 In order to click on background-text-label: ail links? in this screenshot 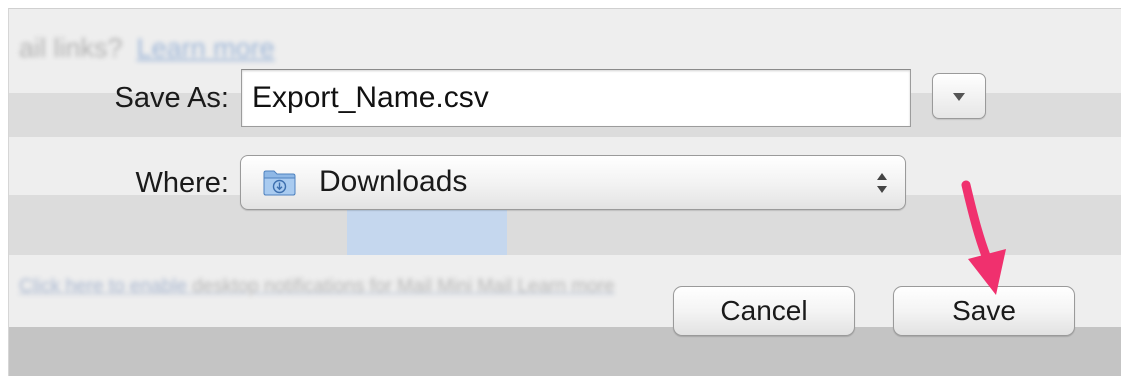, I will do `click(71, 48)`.